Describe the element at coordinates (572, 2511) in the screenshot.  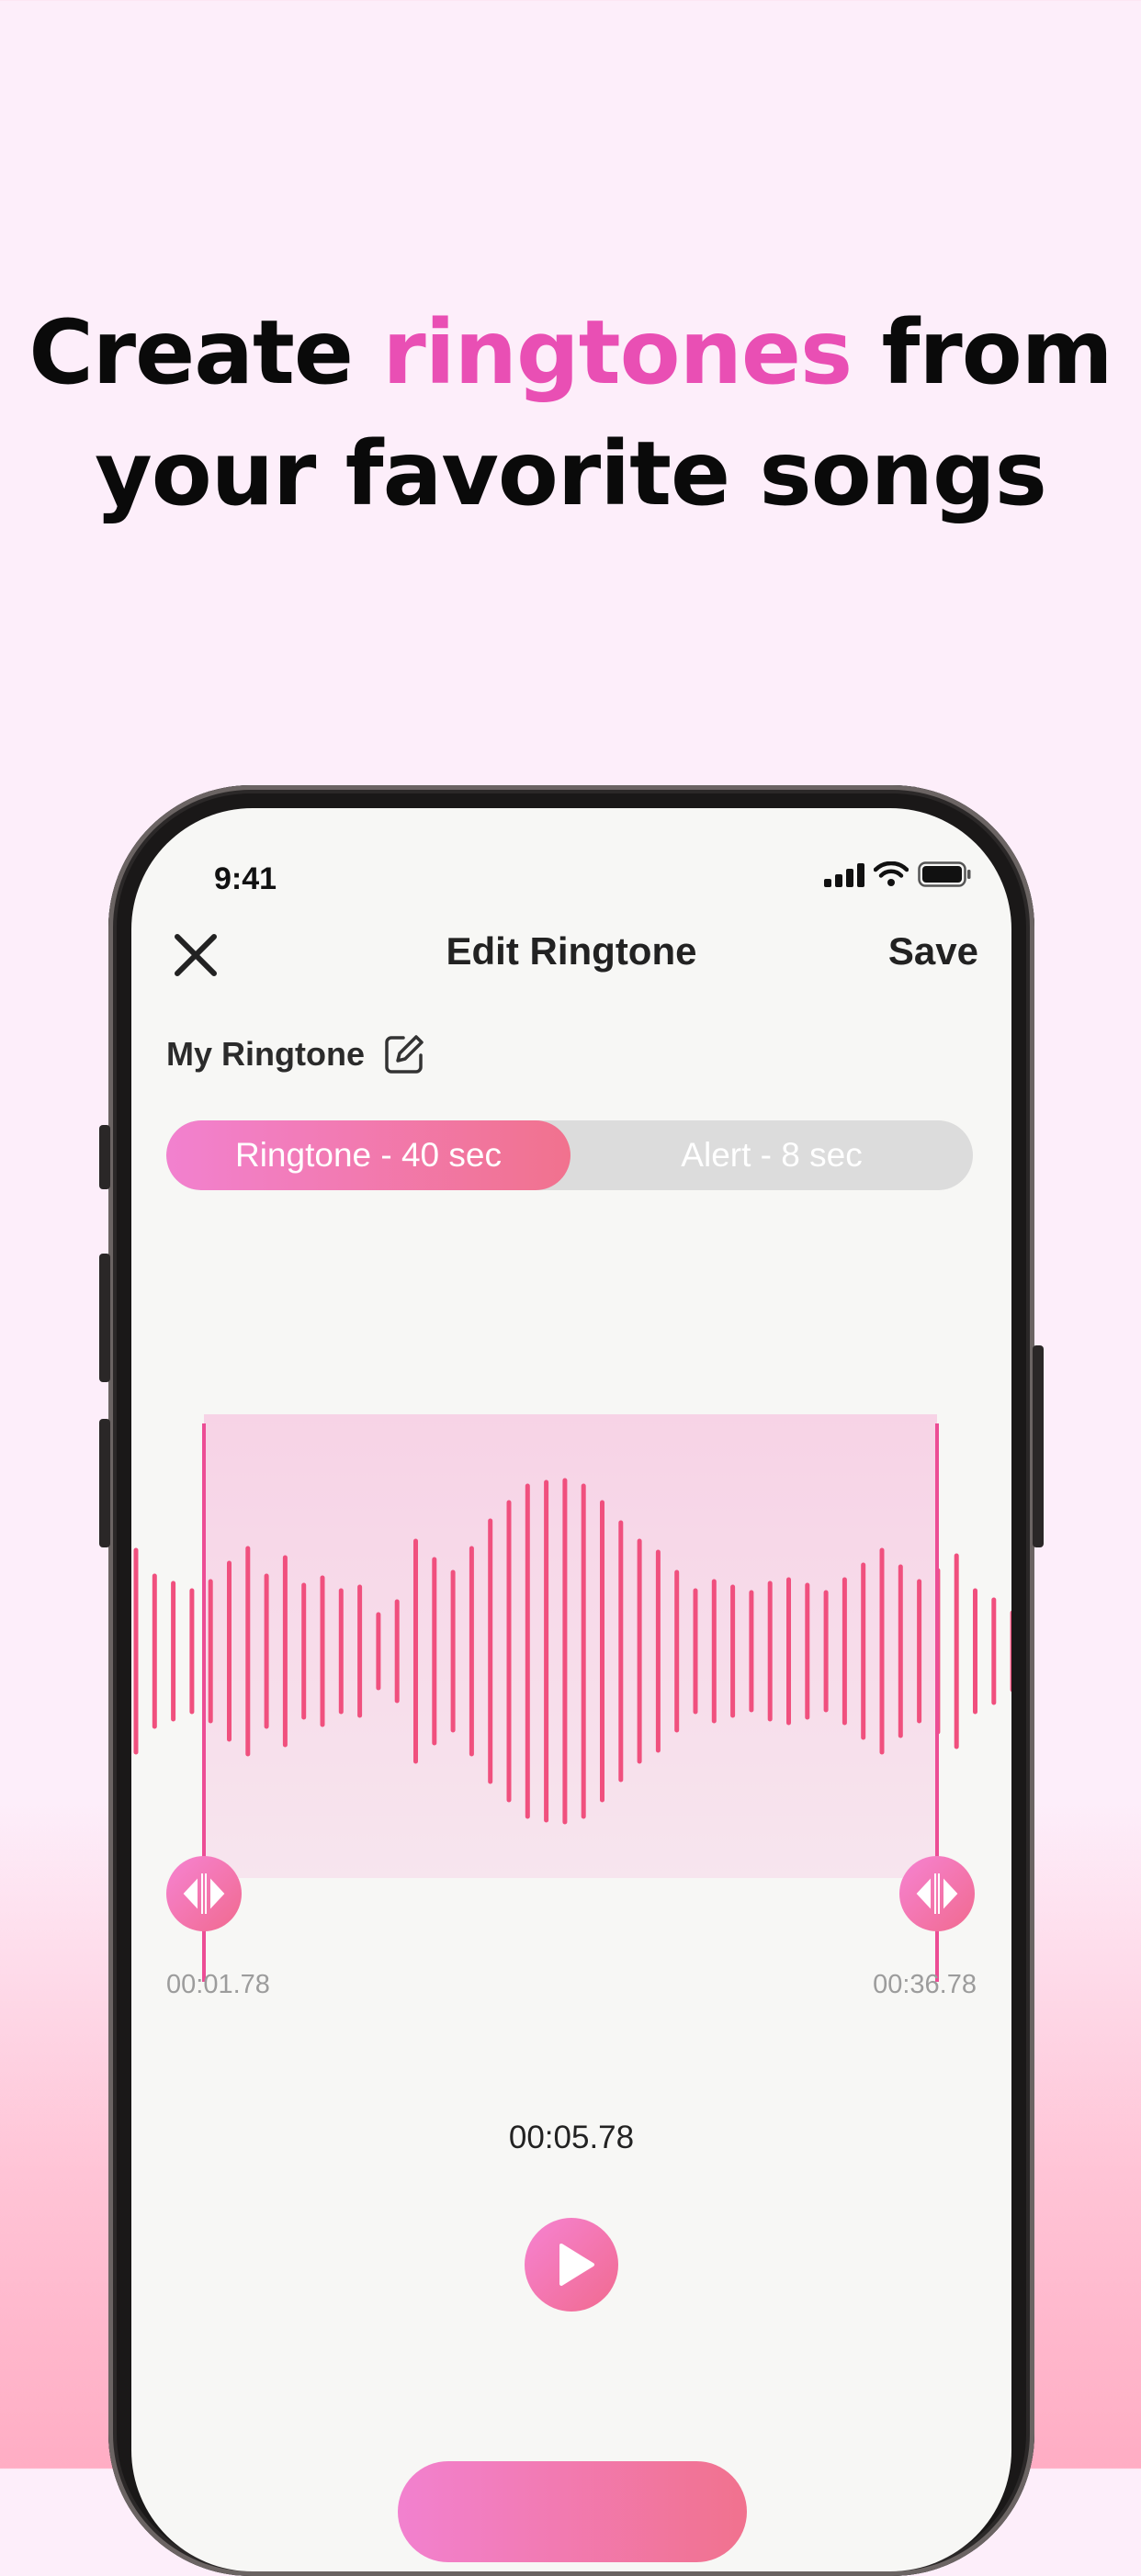
I see `bottom-action-button` at that location.